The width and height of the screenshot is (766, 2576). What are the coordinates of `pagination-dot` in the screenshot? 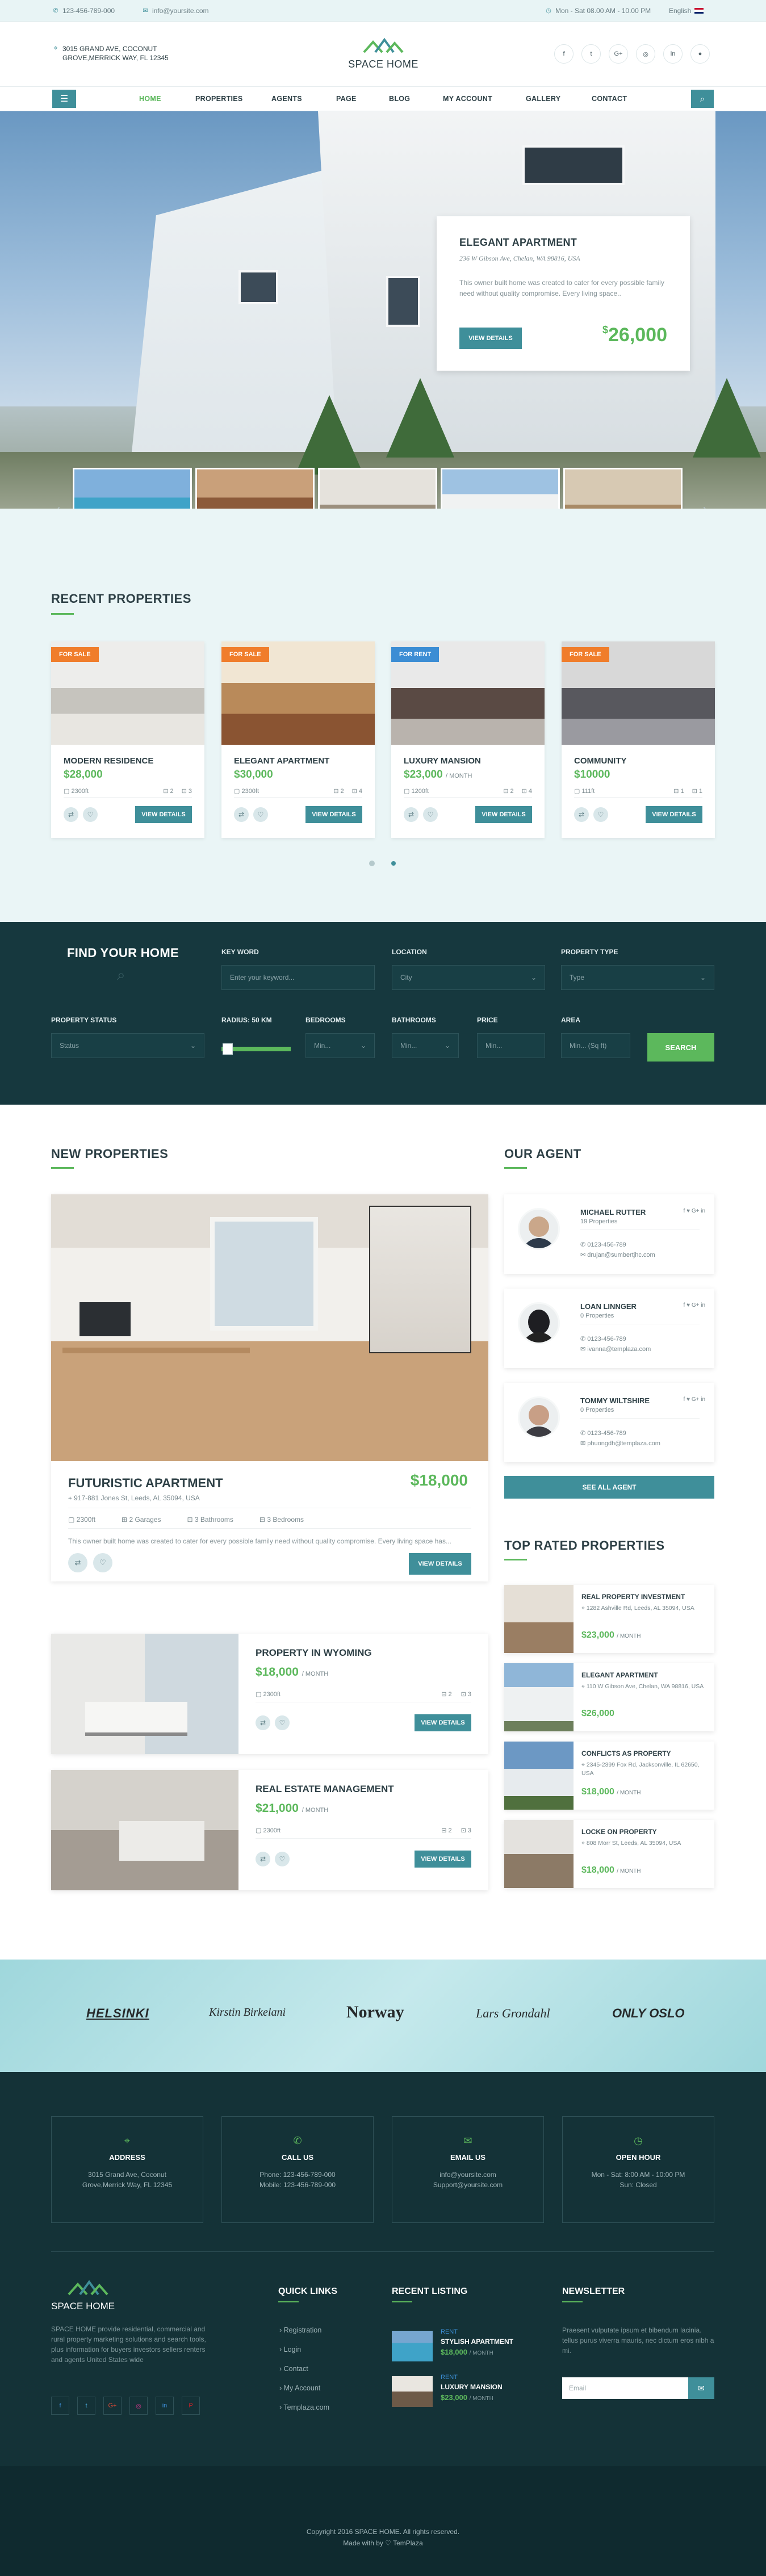 It's located at (372, 864).